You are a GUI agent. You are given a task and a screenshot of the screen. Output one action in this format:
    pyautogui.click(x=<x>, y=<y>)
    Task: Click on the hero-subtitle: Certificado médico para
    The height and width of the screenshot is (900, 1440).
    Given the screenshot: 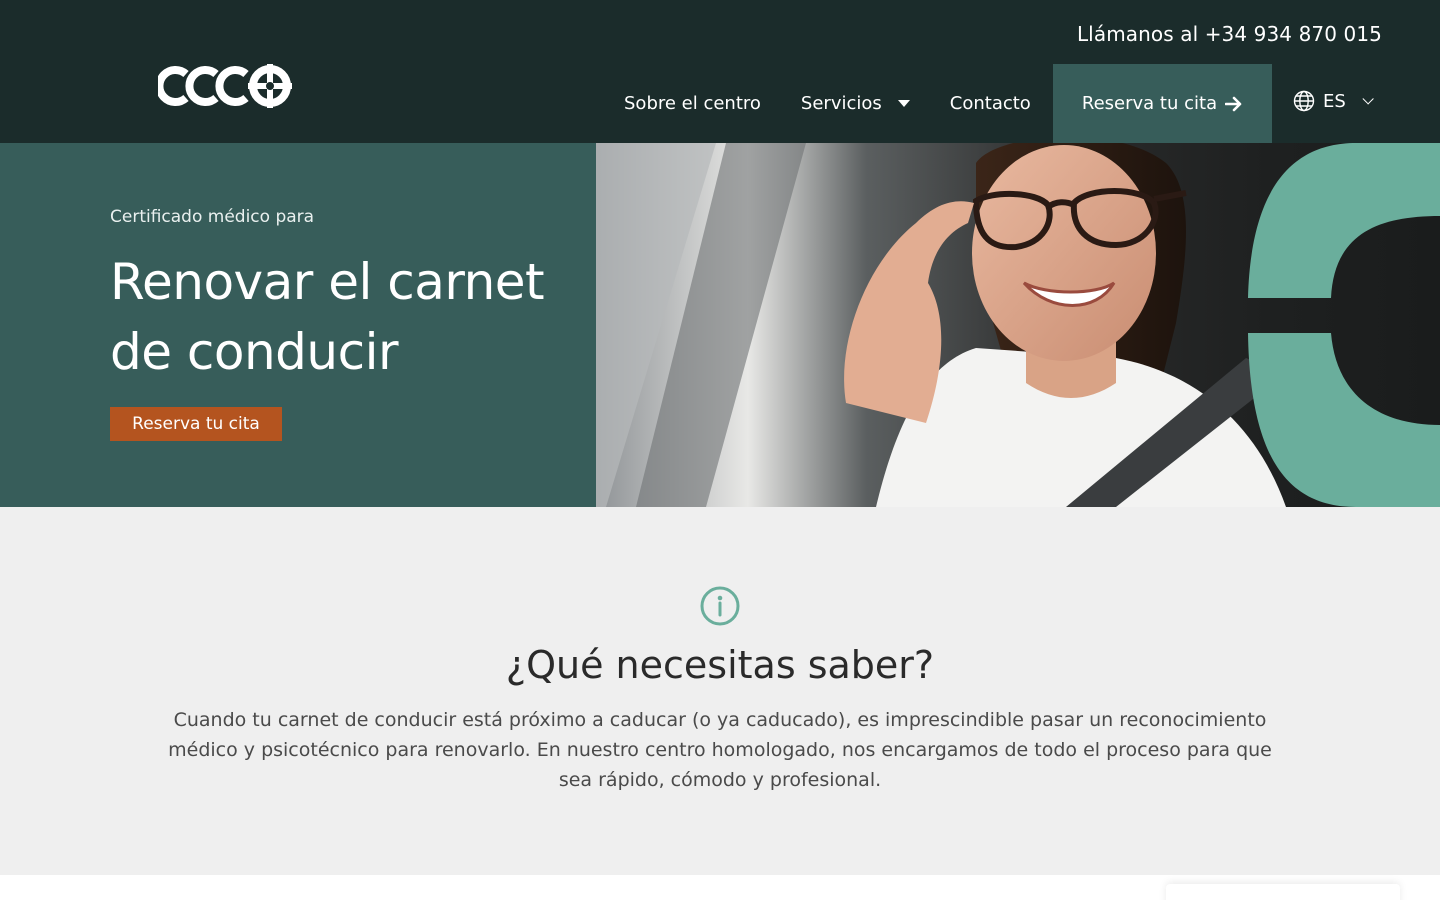 What is the action you would take?
    pyautogui.click(x=212, y=217)
    